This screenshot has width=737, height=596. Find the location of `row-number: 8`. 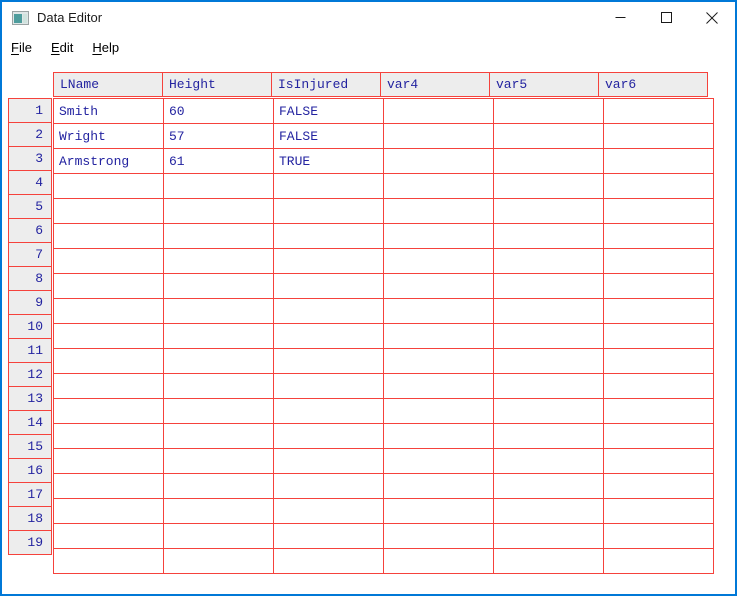

row-number: 8 is located at coordinates (30, 278).